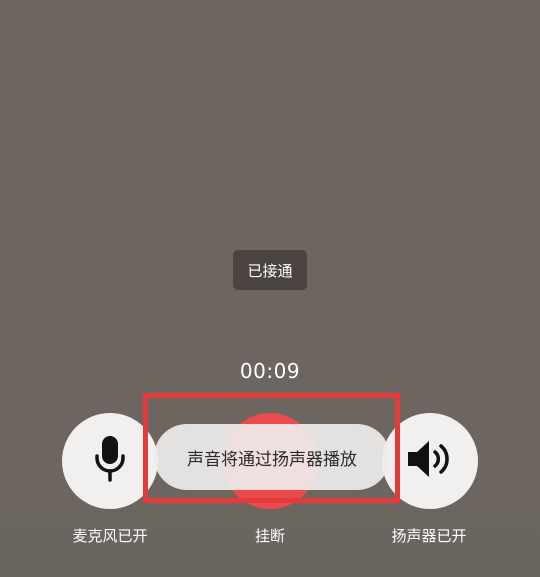  What do you see at coordinates (110, 536) in the screenshot?
I see `microphone-label: 麦克风已开` at bounding box center [110, 536].